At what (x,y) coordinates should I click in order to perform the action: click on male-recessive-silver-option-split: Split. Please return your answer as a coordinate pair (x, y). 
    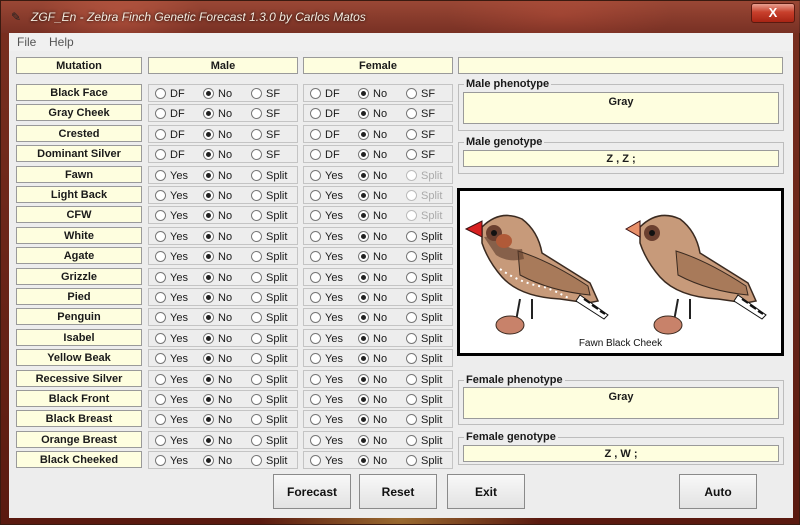
    Looking at the image, I should click on (269, 379).